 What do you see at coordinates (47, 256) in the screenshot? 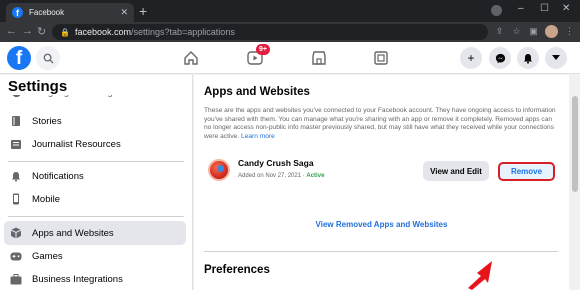
I see `sidebar-item-label: Games` at bounding box center [47, 256].